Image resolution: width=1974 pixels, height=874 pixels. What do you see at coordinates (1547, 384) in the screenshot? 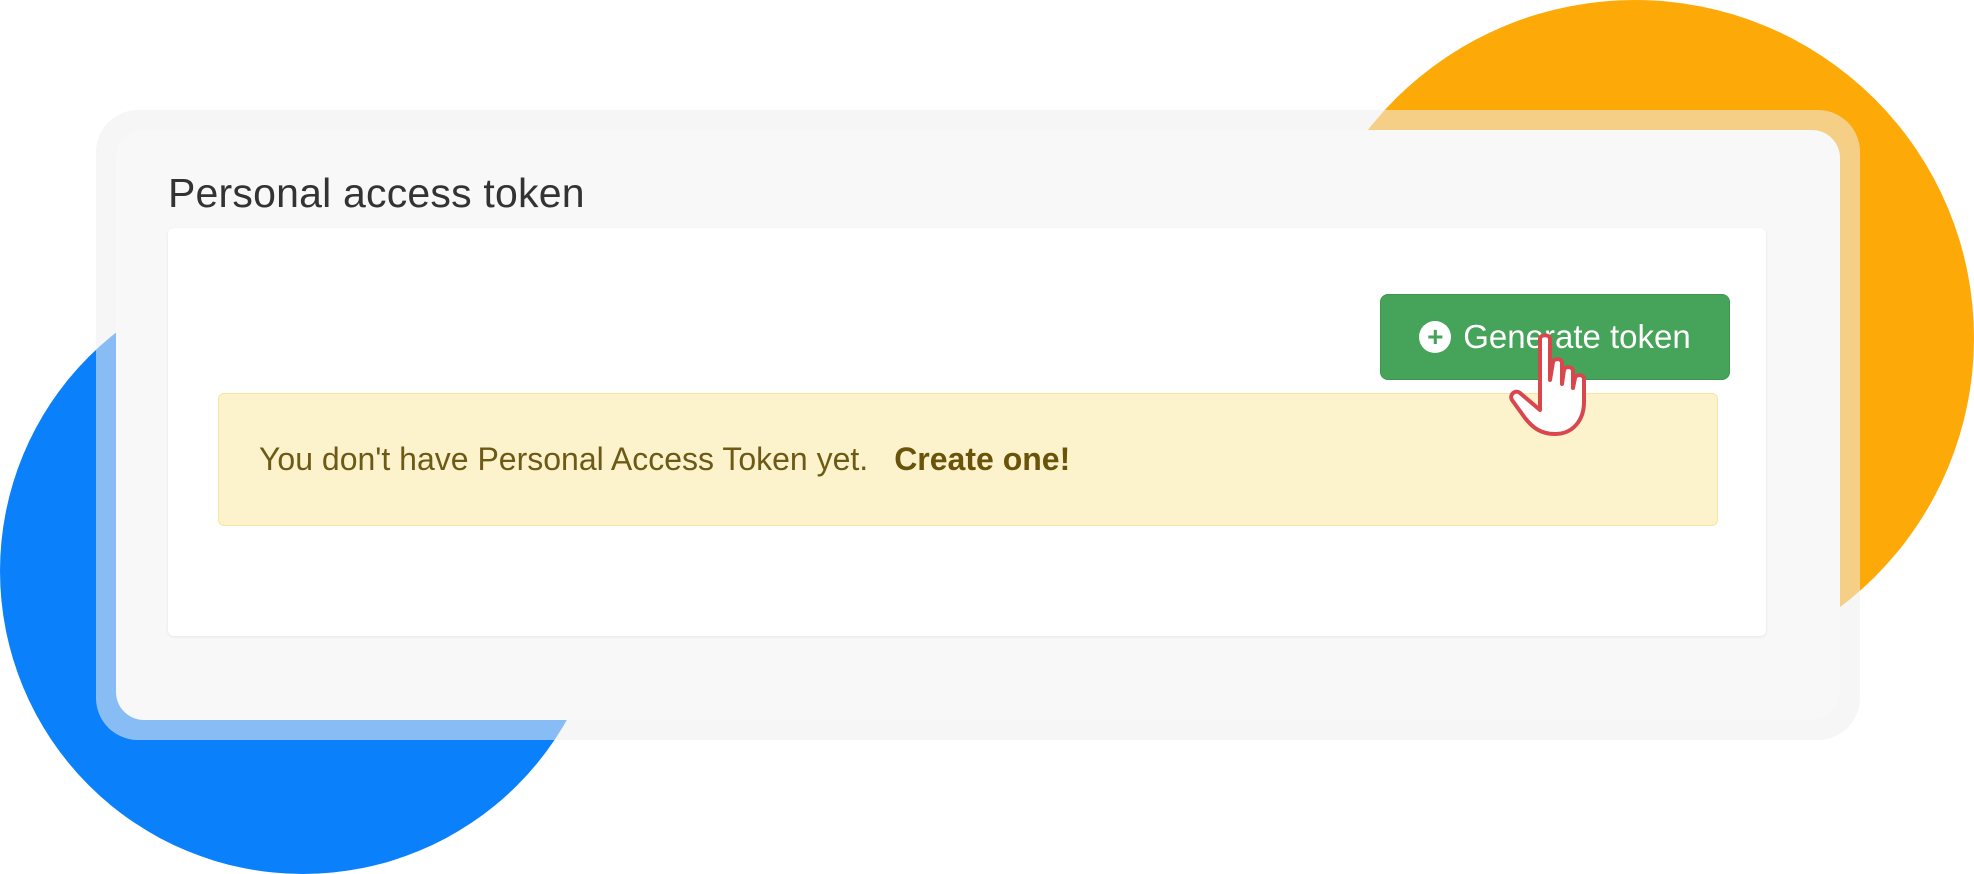
I see `hand-pointer-icon` at bounding box center [1547, 384].